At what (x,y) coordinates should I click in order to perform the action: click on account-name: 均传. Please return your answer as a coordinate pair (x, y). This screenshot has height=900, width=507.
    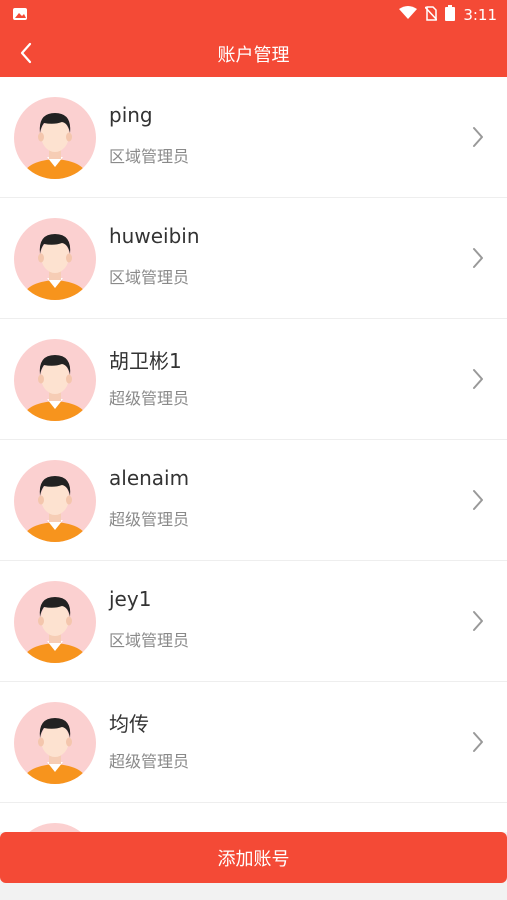
    Looking at the image, I should click on (129, 724).